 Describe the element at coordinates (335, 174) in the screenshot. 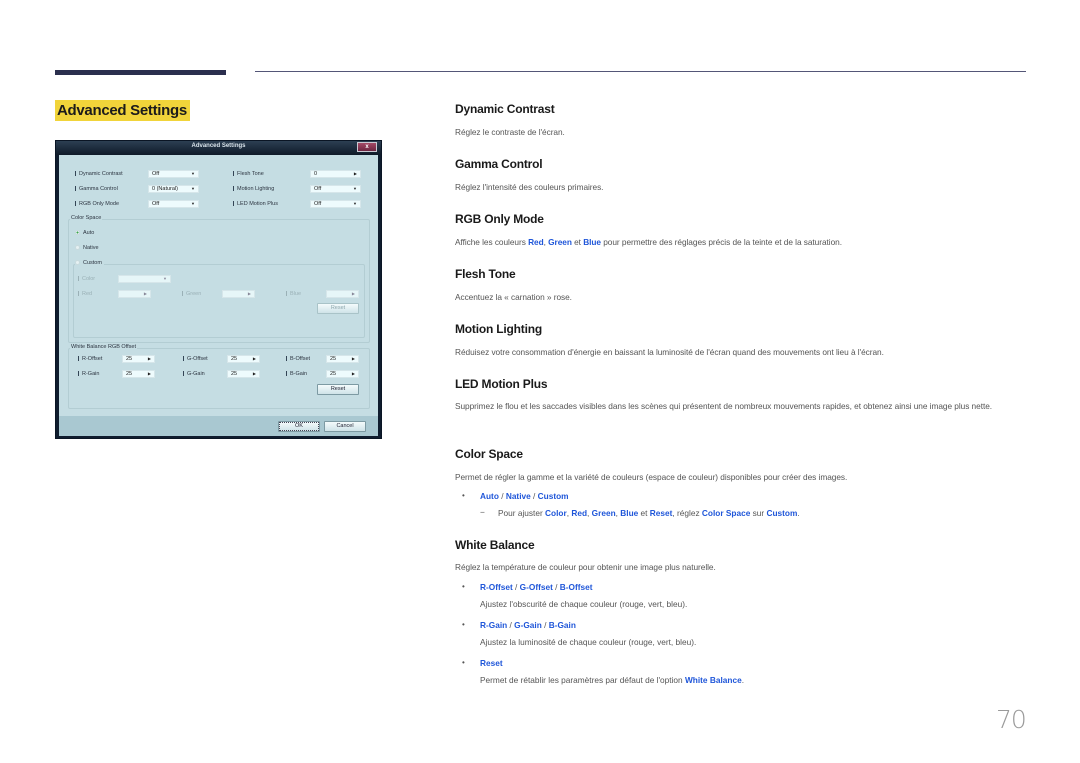

I see `flesh-tone-stepper: 0 ▶` at that location.